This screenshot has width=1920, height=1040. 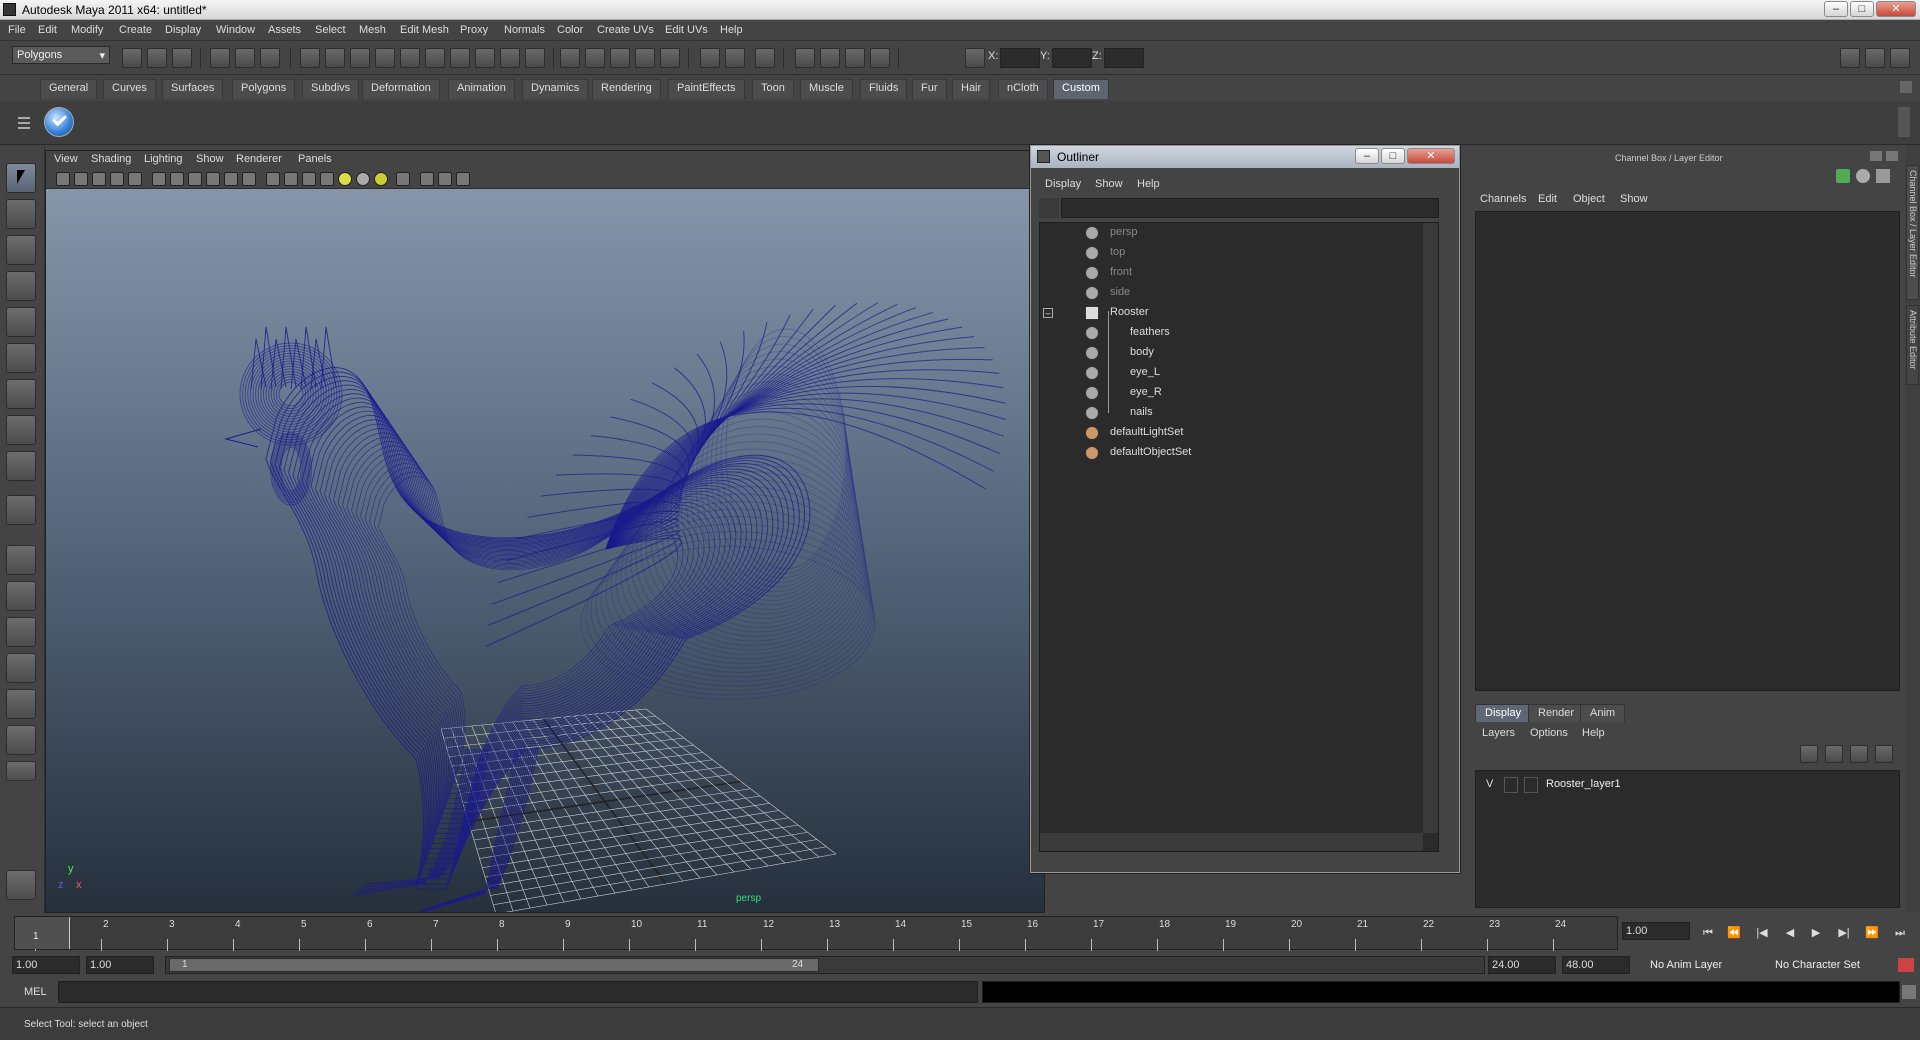 I want to click on viewport-menu-show: Show, so click(x=210, y=159).